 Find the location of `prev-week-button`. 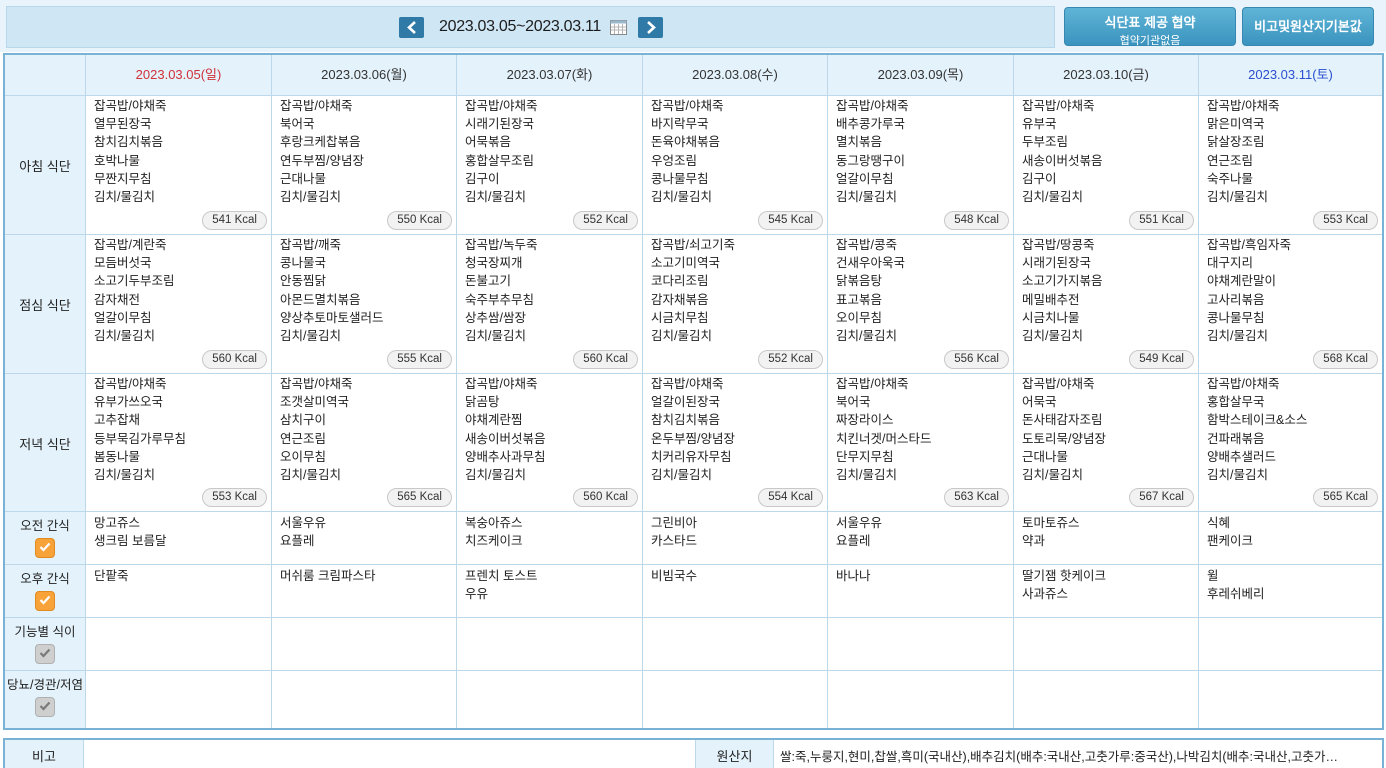

prev-week-button is located at coordinates (411, 27).